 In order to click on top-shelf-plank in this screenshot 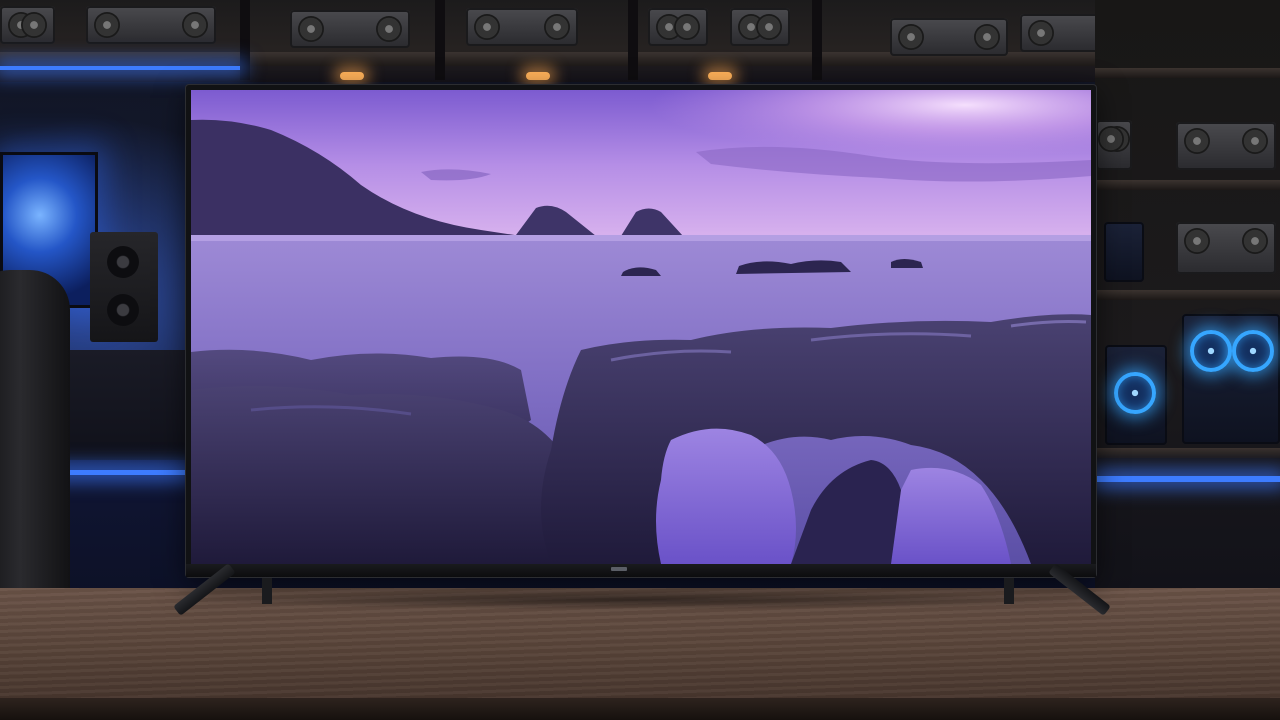, I will do `click(640, 59)`.